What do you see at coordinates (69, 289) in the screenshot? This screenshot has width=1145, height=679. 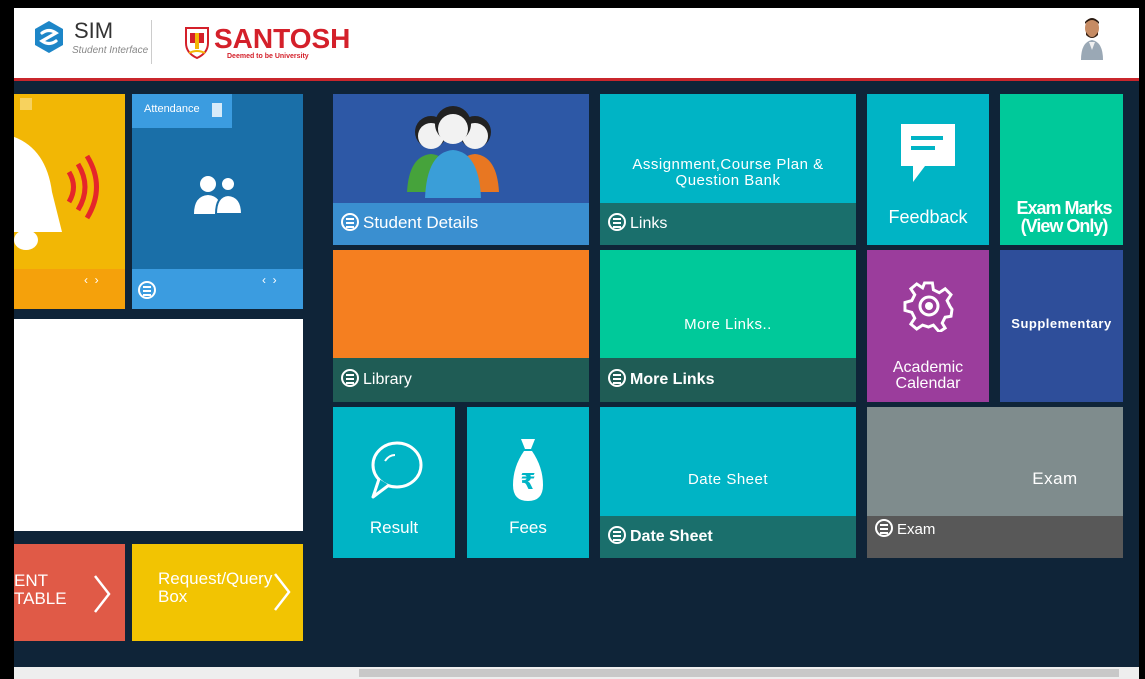 I see `notification-bar` at bounding box center [69, 289].